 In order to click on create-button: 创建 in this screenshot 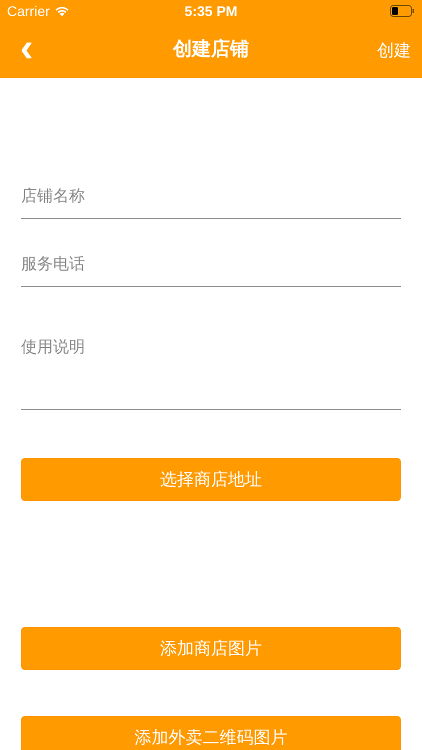, I will do `click(394, 51)`.